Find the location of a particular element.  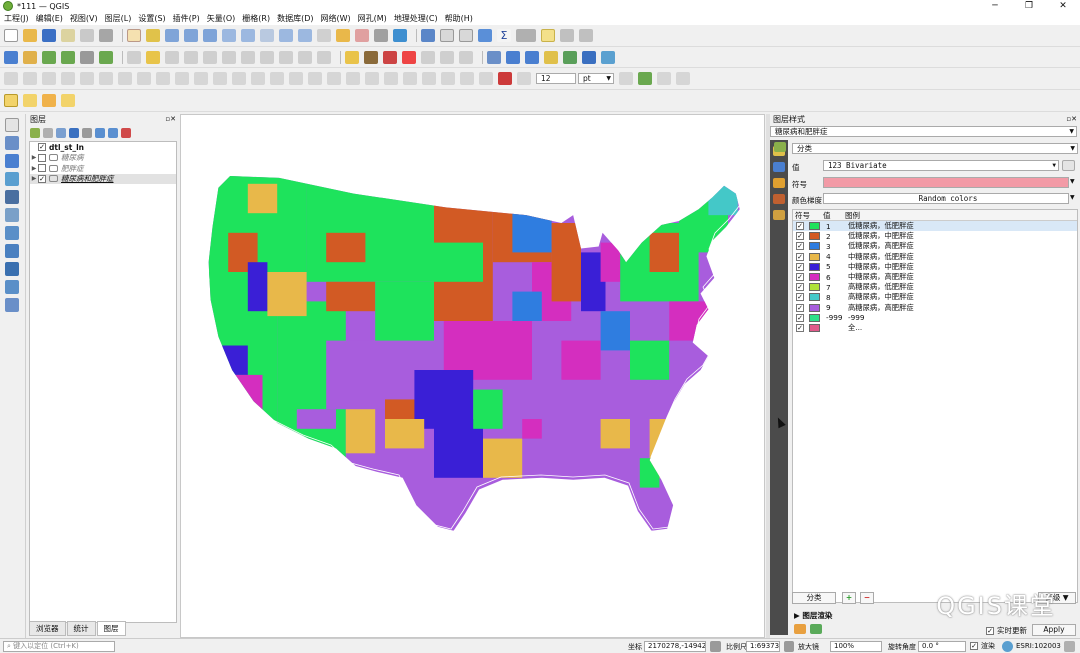

new-layer-icon is located at coordinates (30, 57).